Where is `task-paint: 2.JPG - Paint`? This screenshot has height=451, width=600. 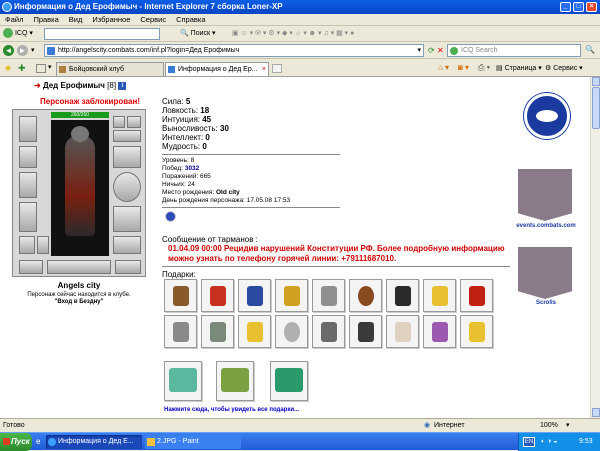 task-paint: 2.JPG - Paint is located at coordinates (193, 442).